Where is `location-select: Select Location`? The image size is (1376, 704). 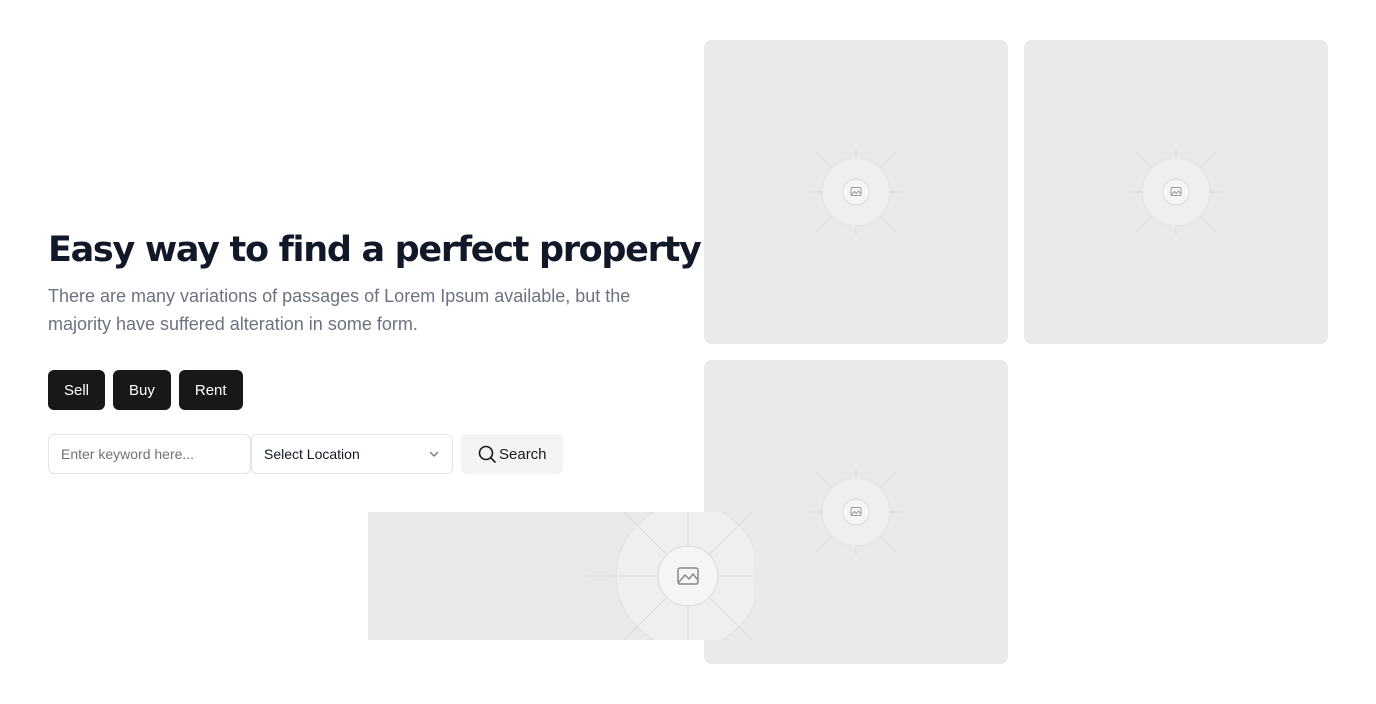
location-select: Select Location is located at coordinates (352, 454).